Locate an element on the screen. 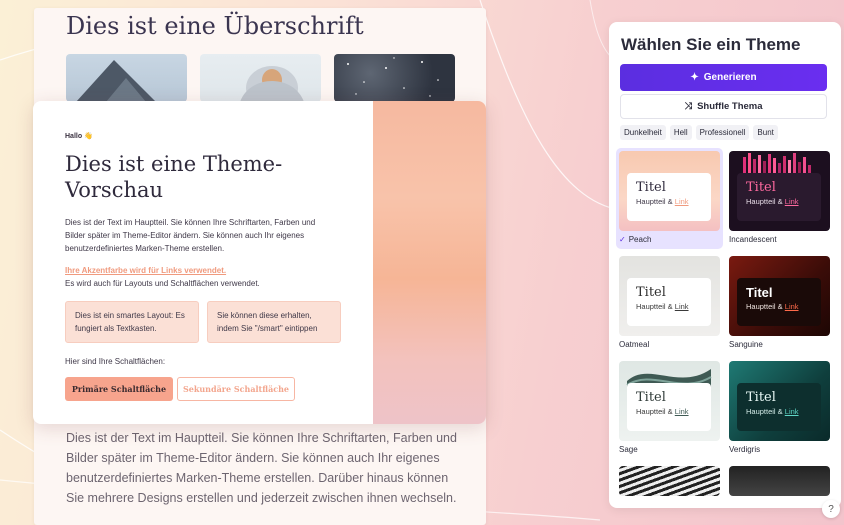 This screenshot has height=525, width=844. theme-tile-peach: Titel Hauptteil & Link ✓ Peach is located at coordinates (669, 198).